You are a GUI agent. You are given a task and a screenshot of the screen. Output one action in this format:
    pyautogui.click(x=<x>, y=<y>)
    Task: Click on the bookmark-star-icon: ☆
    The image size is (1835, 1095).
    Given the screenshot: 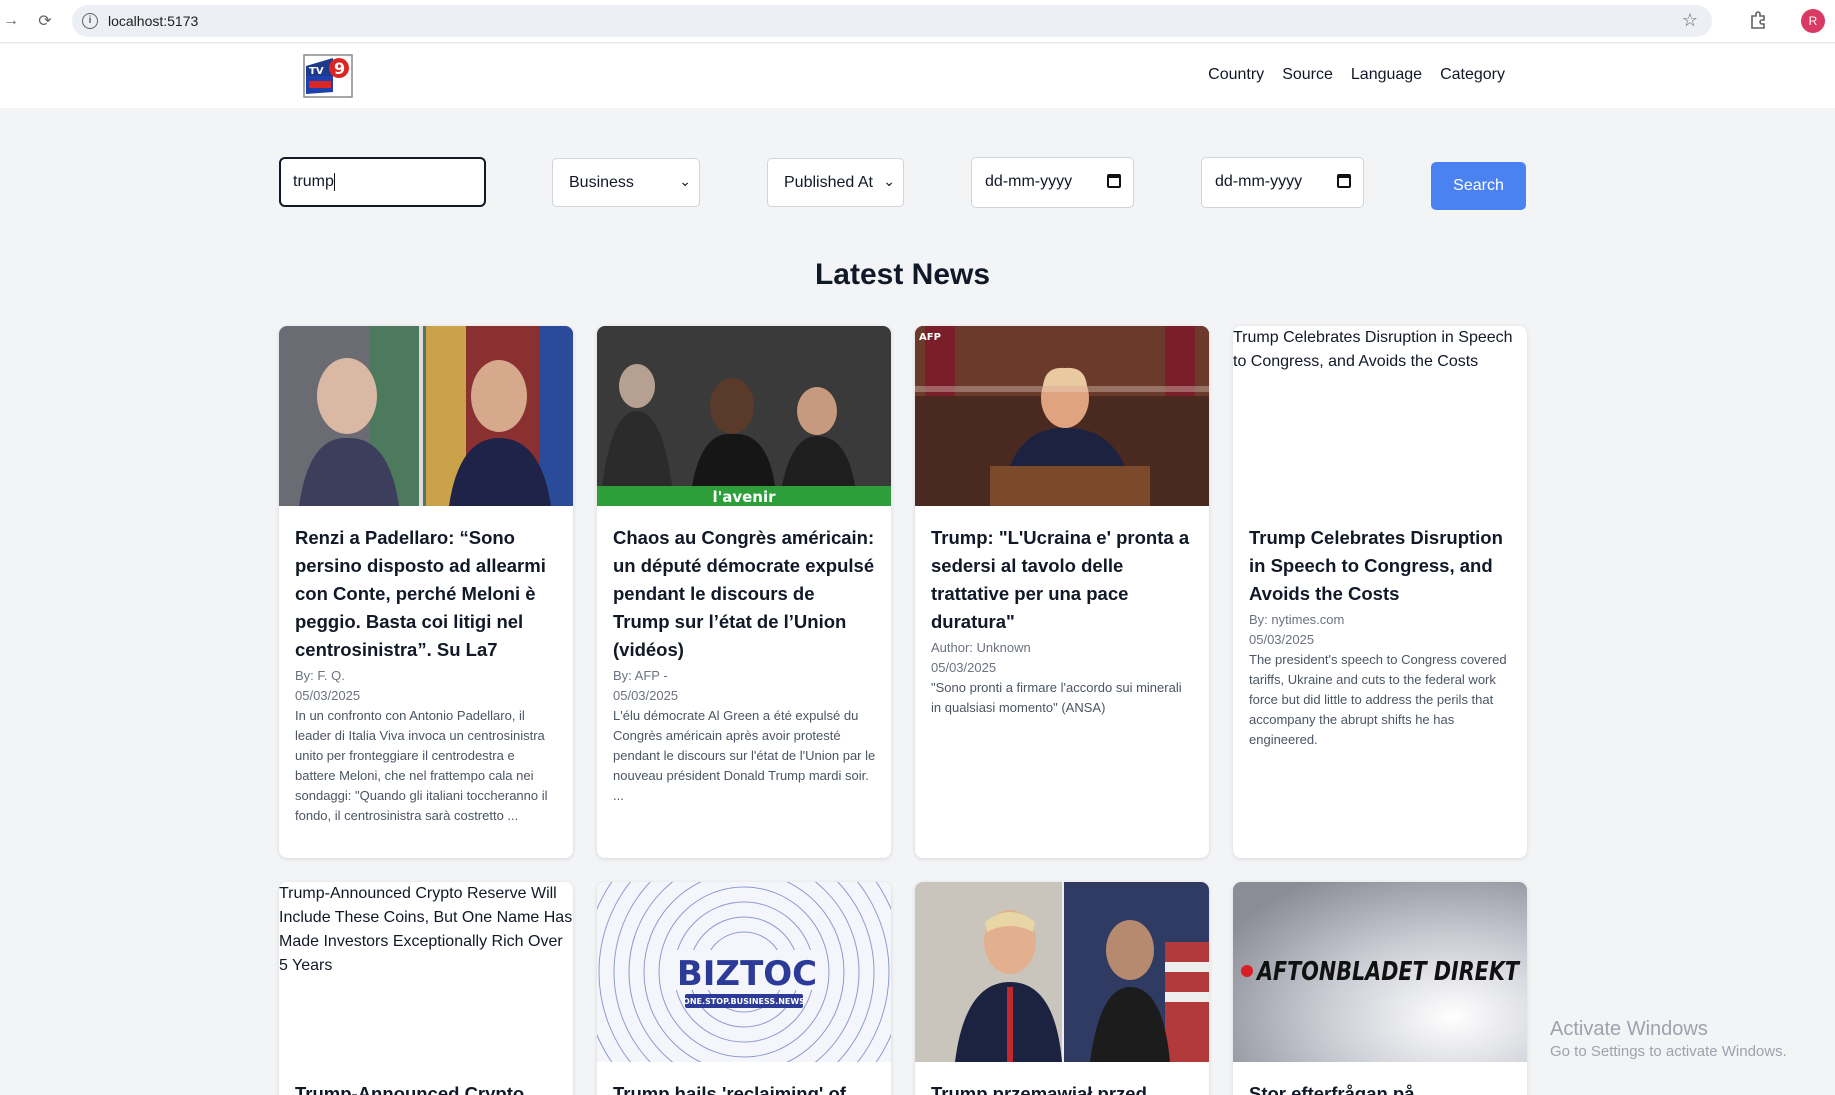 What is the action you would take?
    pyautogui.click(x=1690, y=20)
    